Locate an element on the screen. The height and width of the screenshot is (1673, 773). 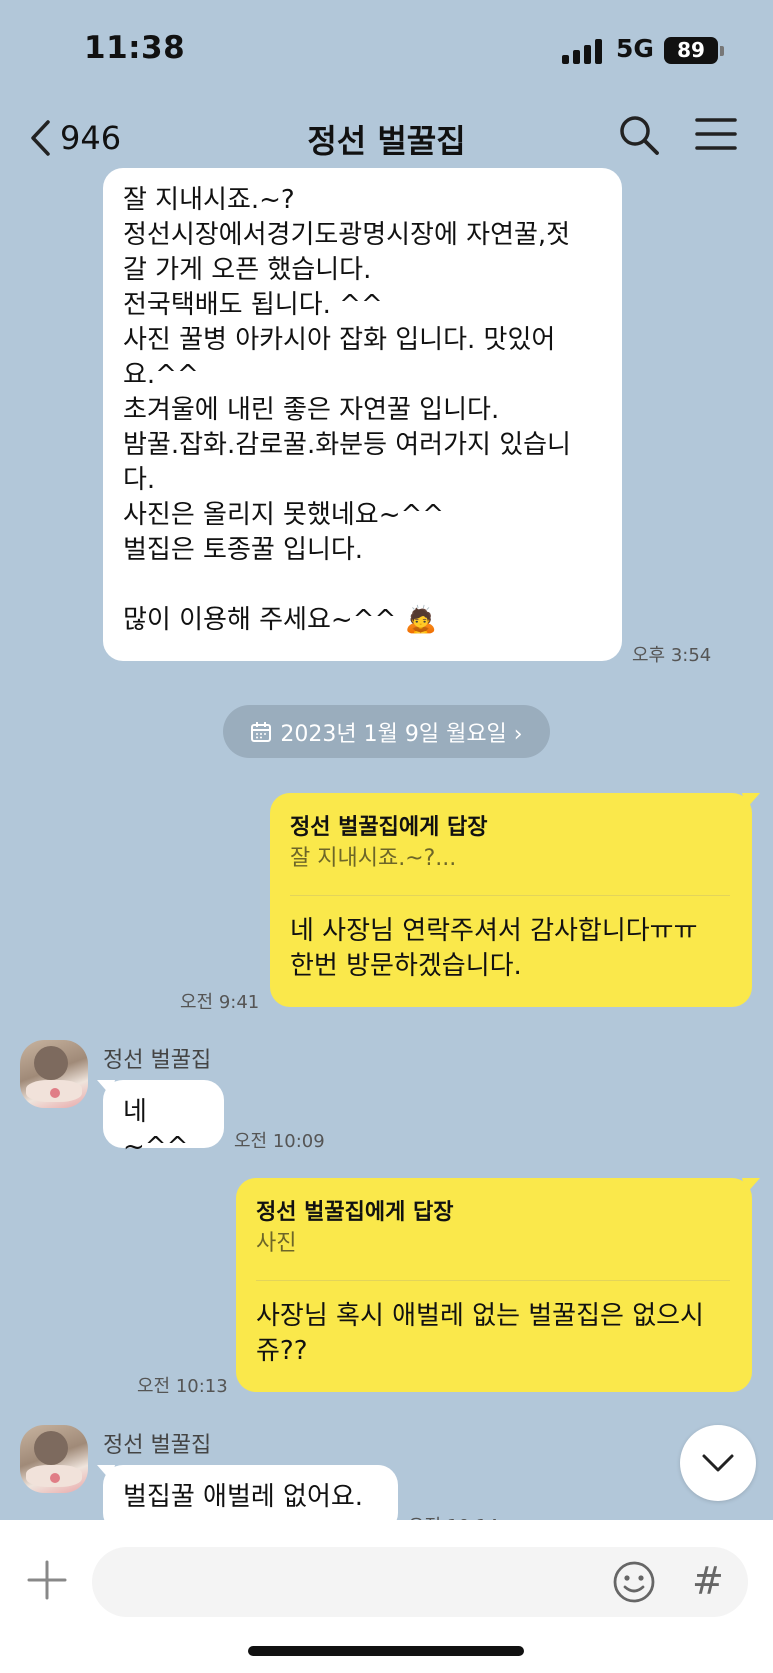
scroll-to-bottom-button is located at coordinates (718, 1463).